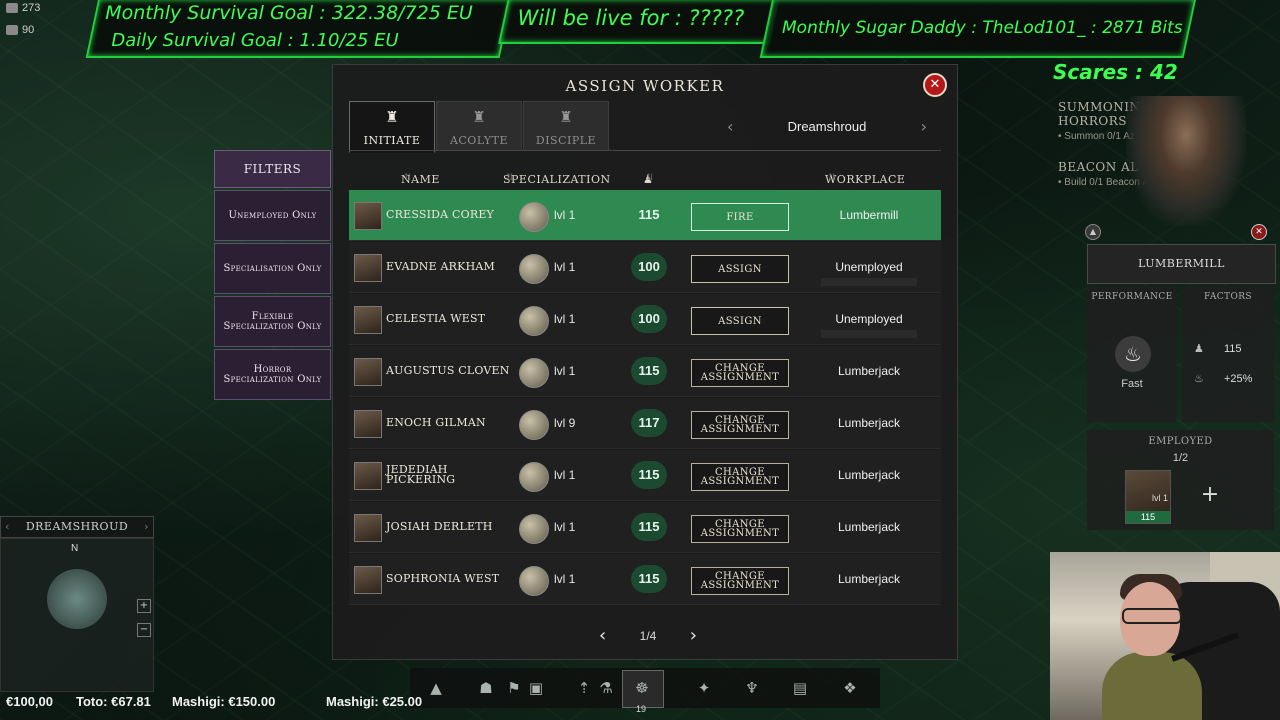 This screenshot has height=720, width=1280. Describe the element at coordinates (1199, 348) in the screenshot. I see `worker-icon: ♟` at that location.